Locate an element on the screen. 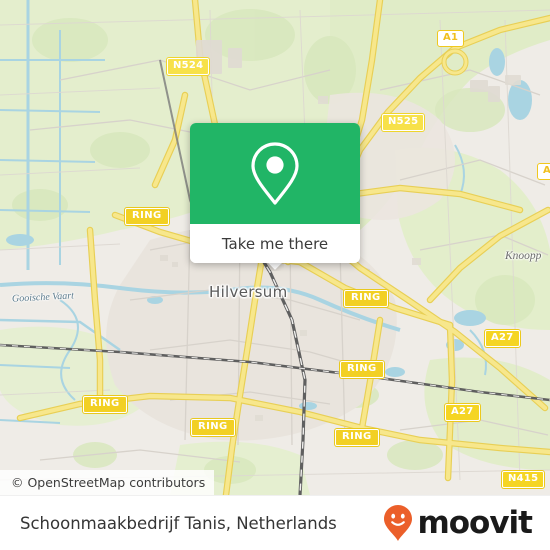 This screenshot has height=550, width=550. take-me-there-label: Take me there is located at coordinates (275, 243).